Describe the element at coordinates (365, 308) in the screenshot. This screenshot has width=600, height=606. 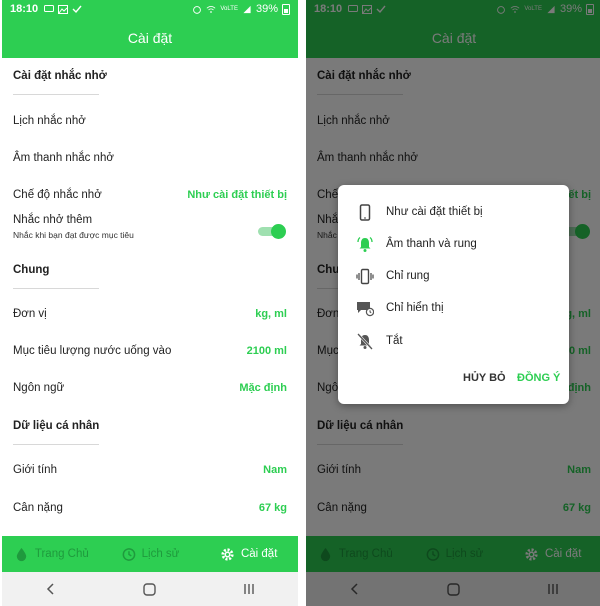
I see `message-clock-icon` at that location.